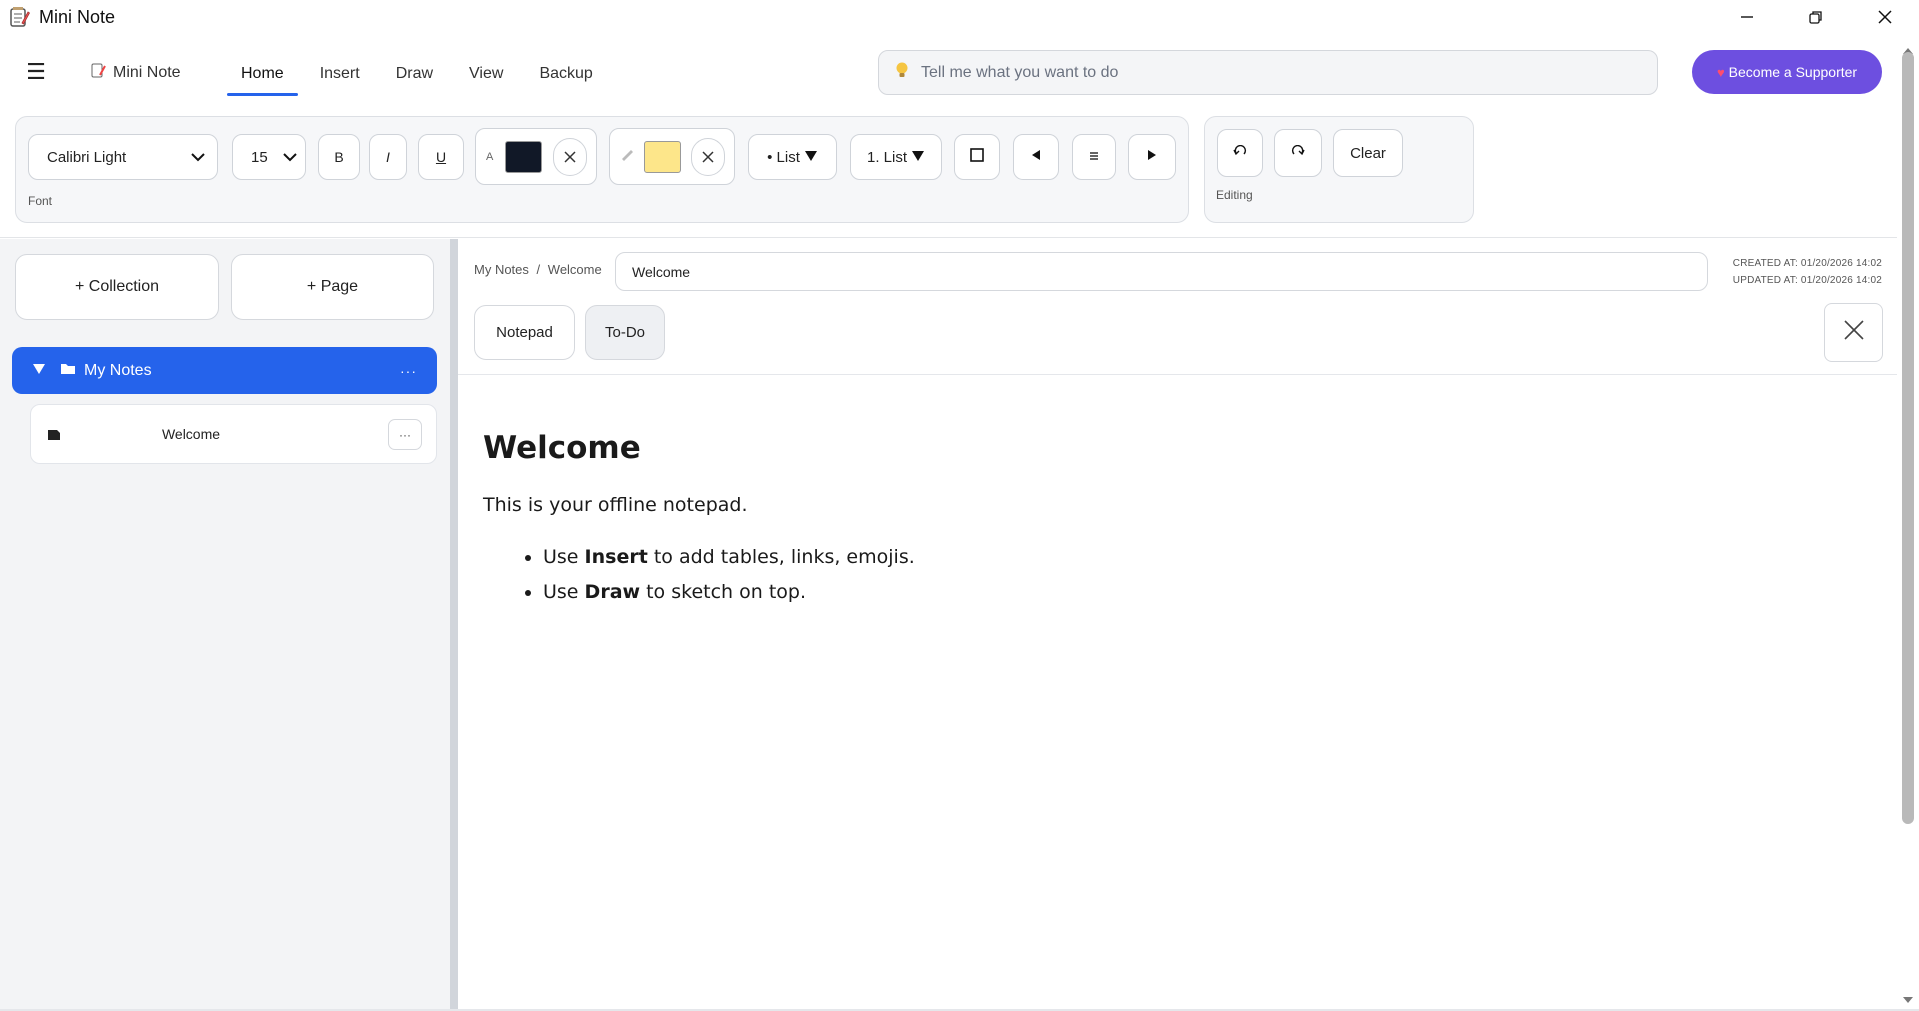 Image resolution: width=1919 pixels, height=1011 pixels. What do you see at coordinates (1908, 1000) in the screenshot?
I see `scroll-down-icon` at bounding box center [1908, 1000].